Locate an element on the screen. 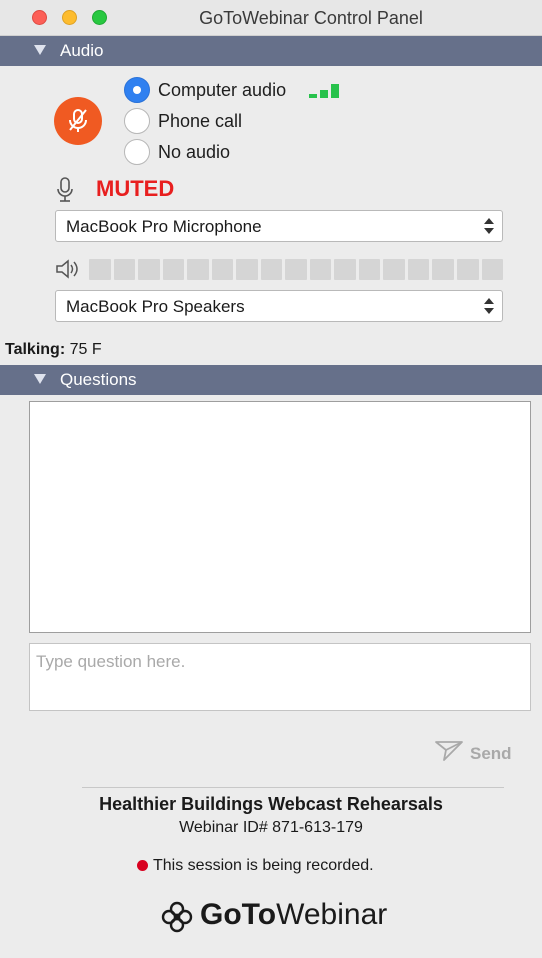 Image resolution: width=542 pixels, height=958 pixels. send-label: Send is located at coordinates (491, 753).